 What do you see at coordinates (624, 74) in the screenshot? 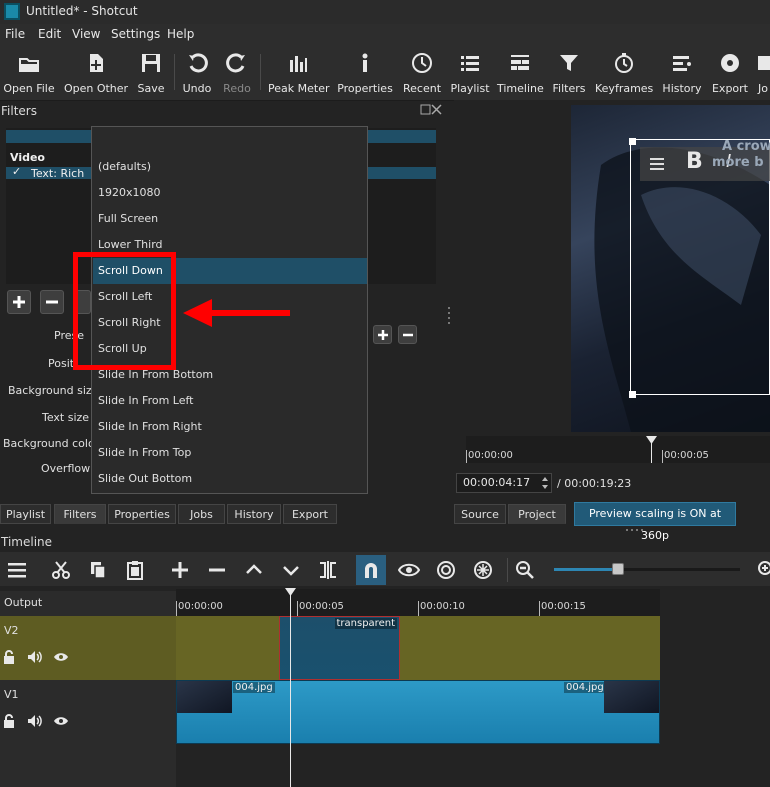
I see `keyframes-button: Keyframes` at bounding box center [624, 74].